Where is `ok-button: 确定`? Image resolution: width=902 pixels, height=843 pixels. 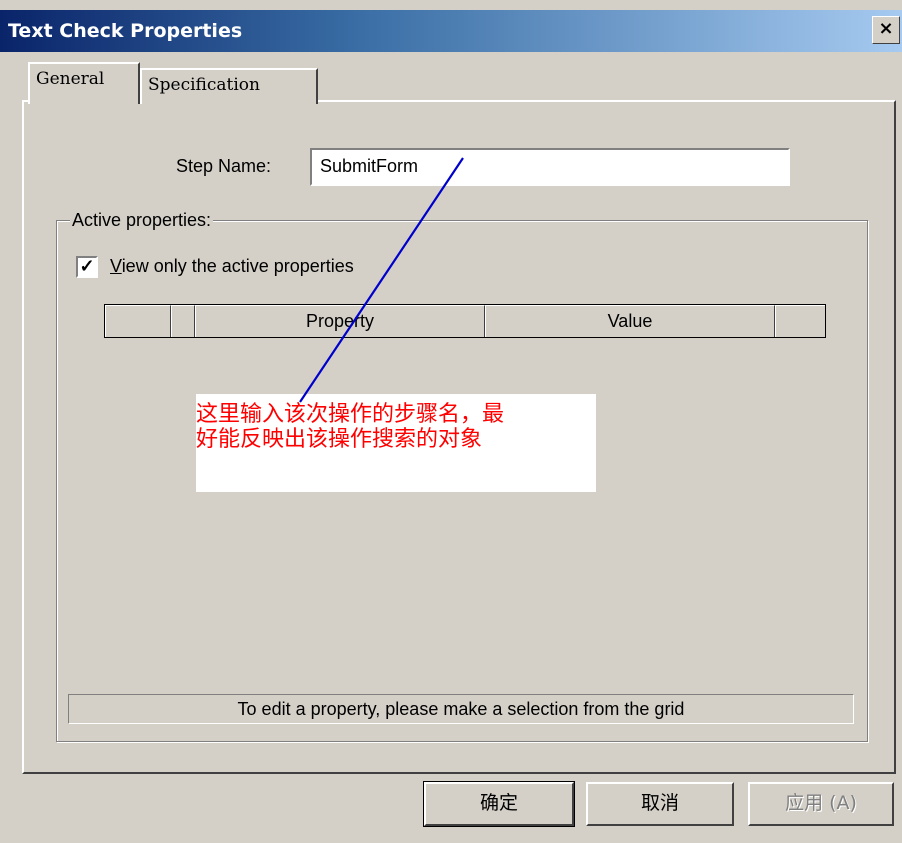 ok-button: 确定 is located at coordinates (499, 804).